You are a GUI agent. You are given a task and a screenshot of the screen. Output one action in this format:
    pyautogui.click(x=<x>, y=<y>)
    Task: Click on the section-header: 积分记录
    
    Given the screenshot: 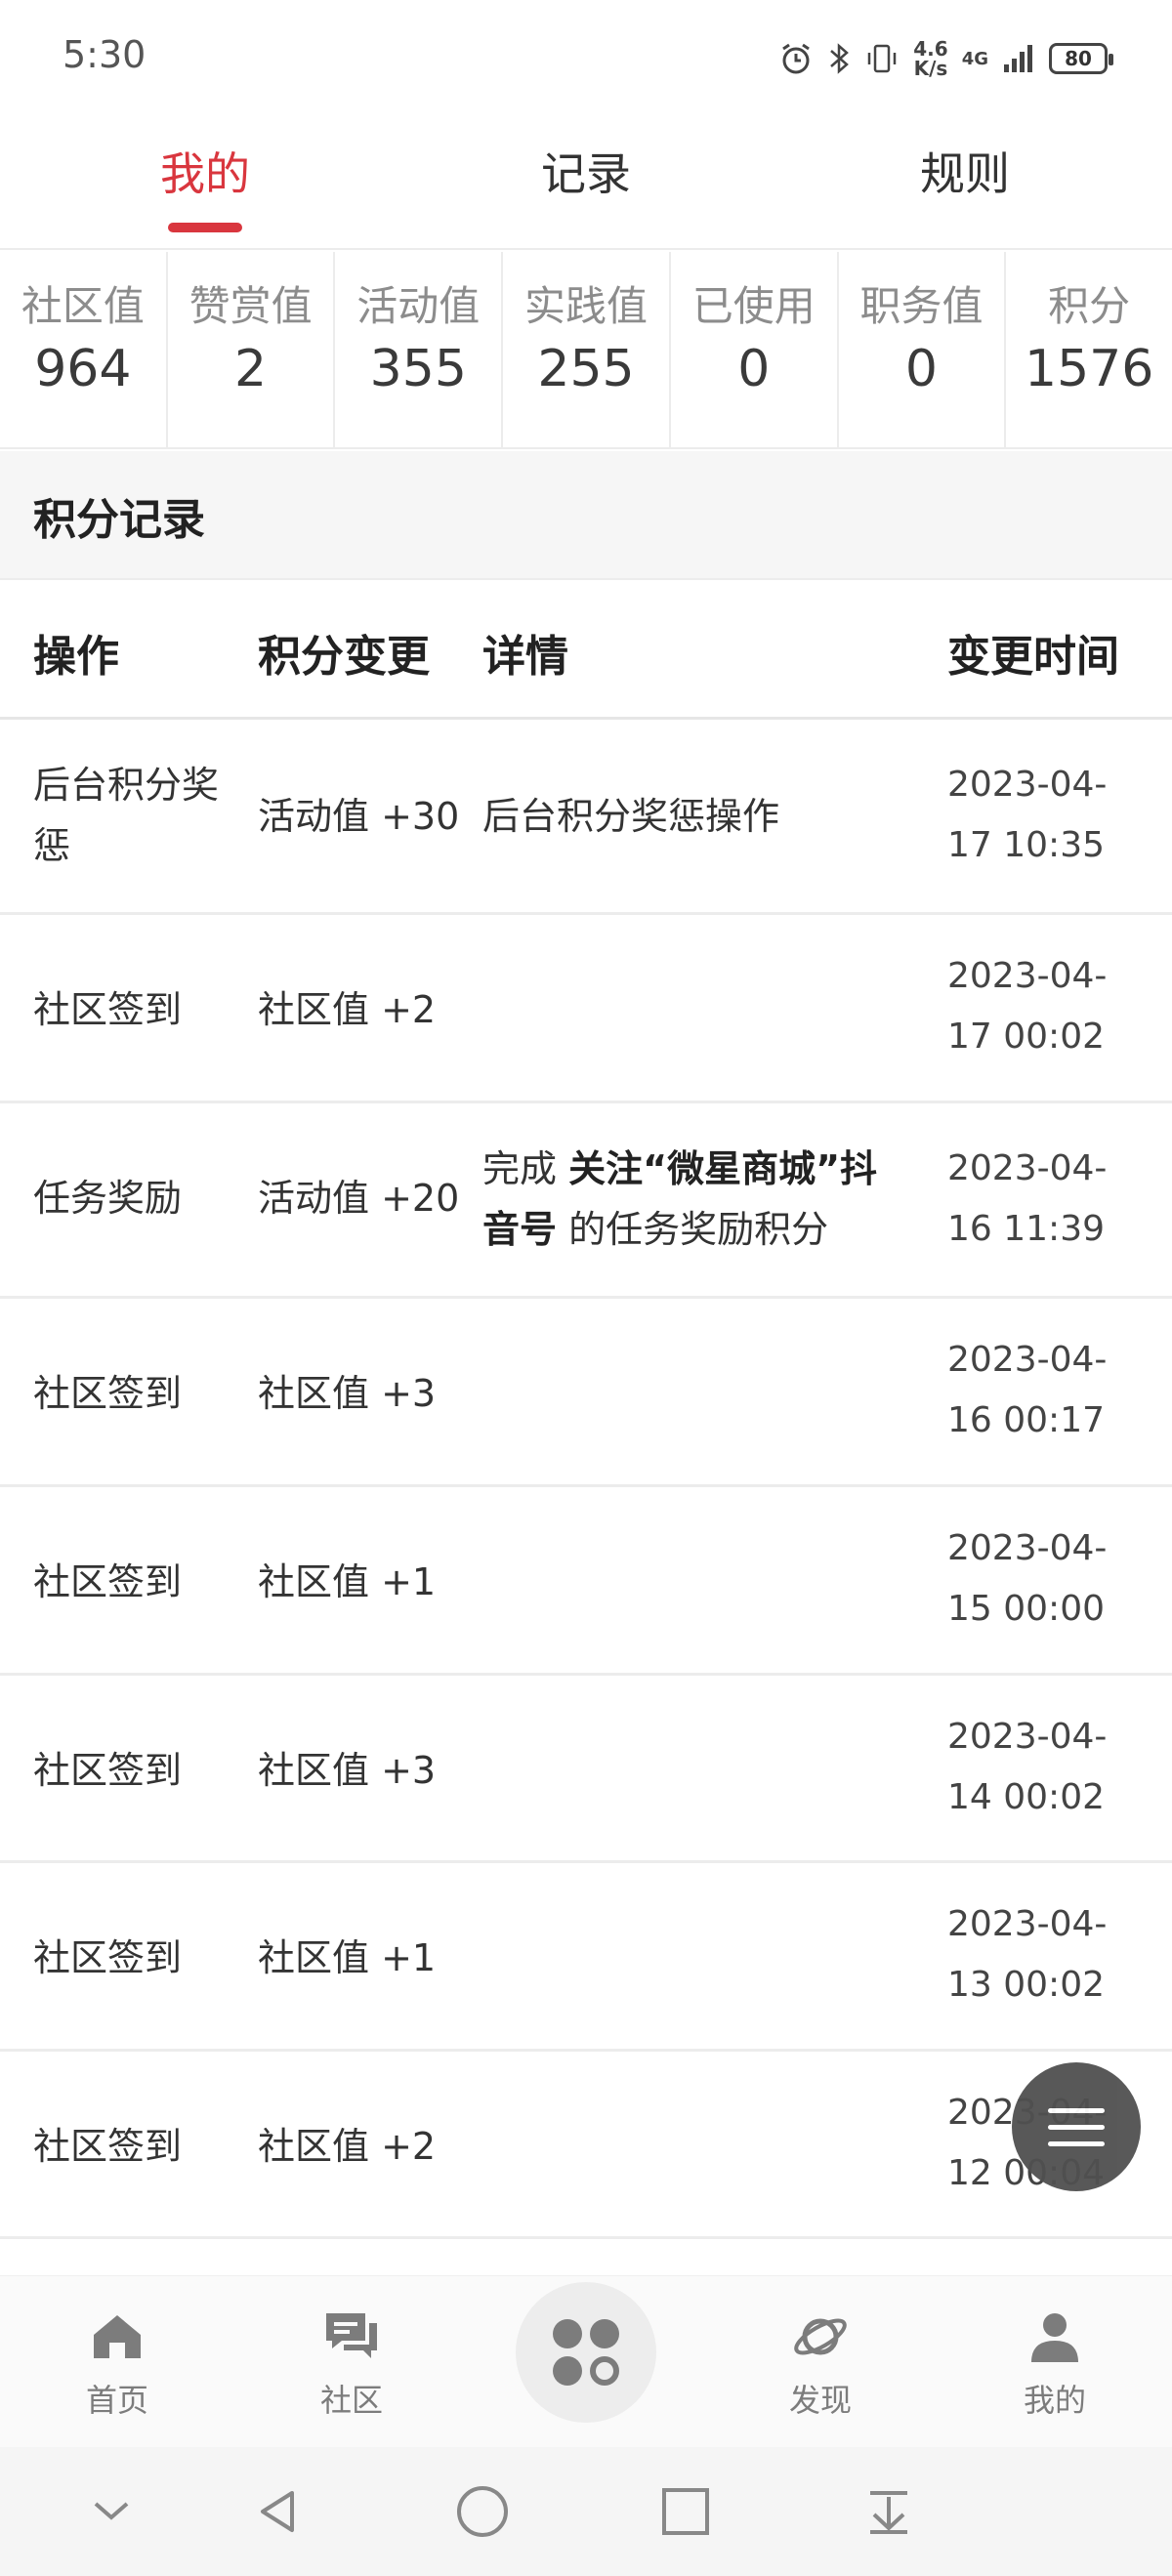 What is the action you would take?
    pyautogui.click(x=586, y=515)
    